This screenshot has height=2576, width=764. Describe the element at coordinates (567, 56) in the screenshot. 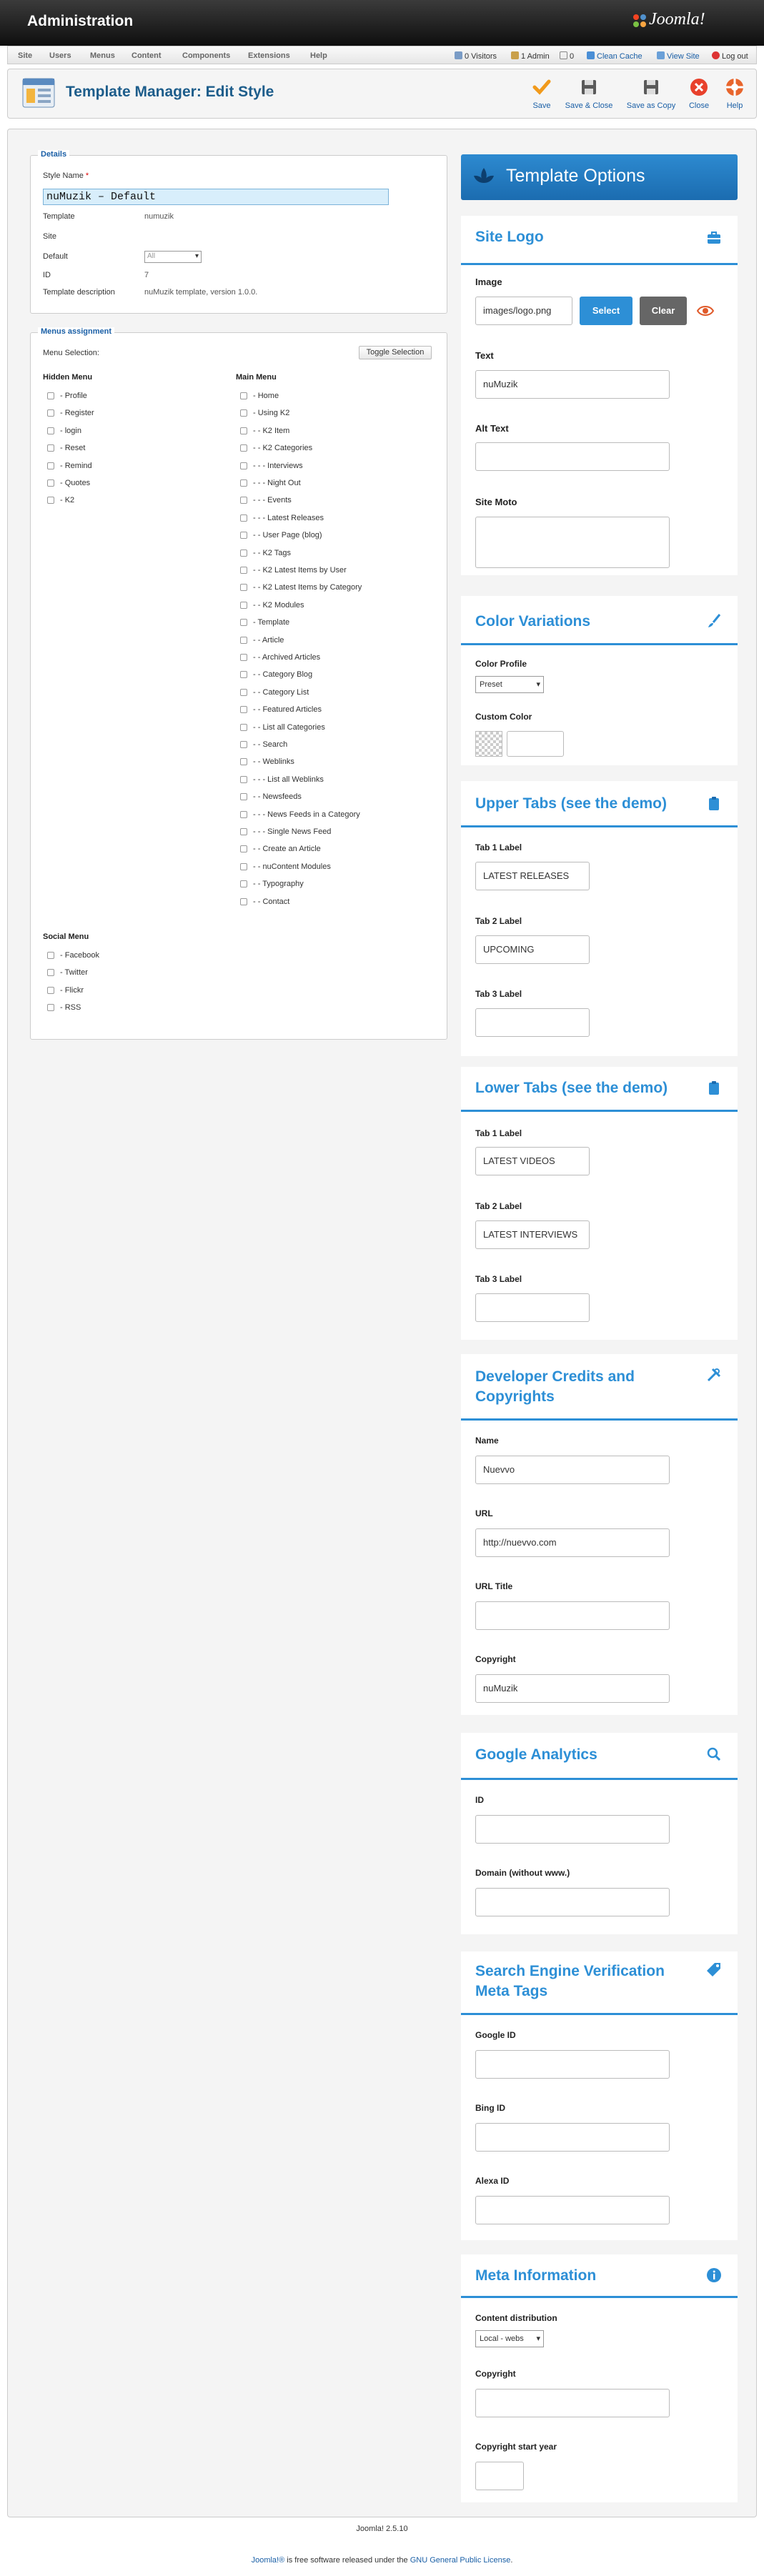

I see `messages-status: 0` at that location.